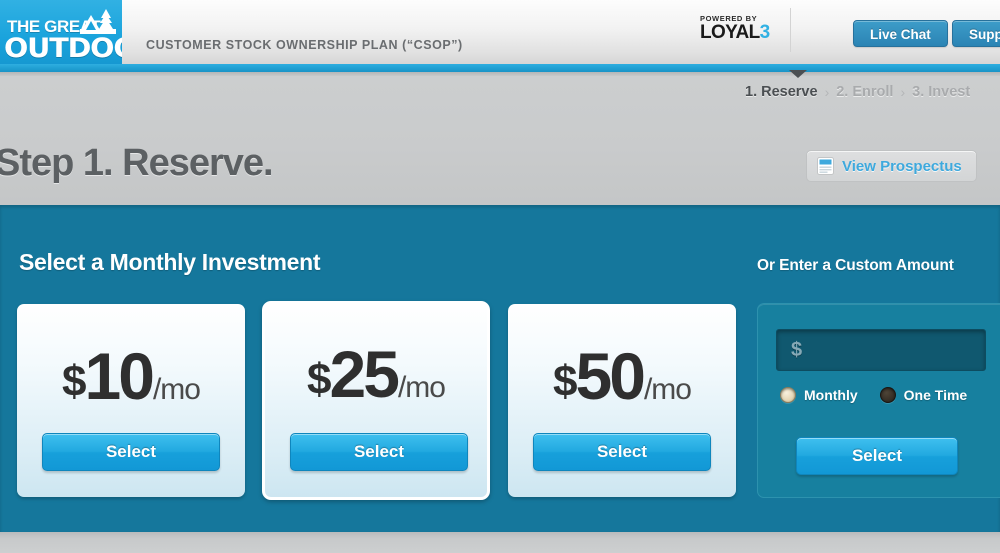  Describe the element at coordinates (765, 32) in the screenshot. I see `loyal3-number: 3` at that location.